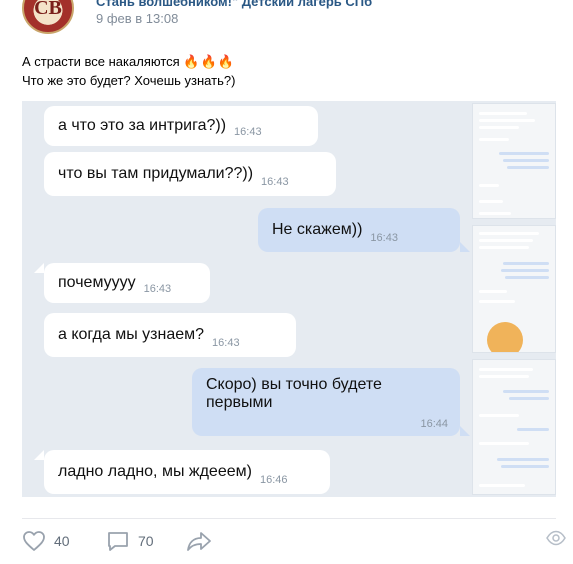  I want to click on actions-divider, so click(289, 518).